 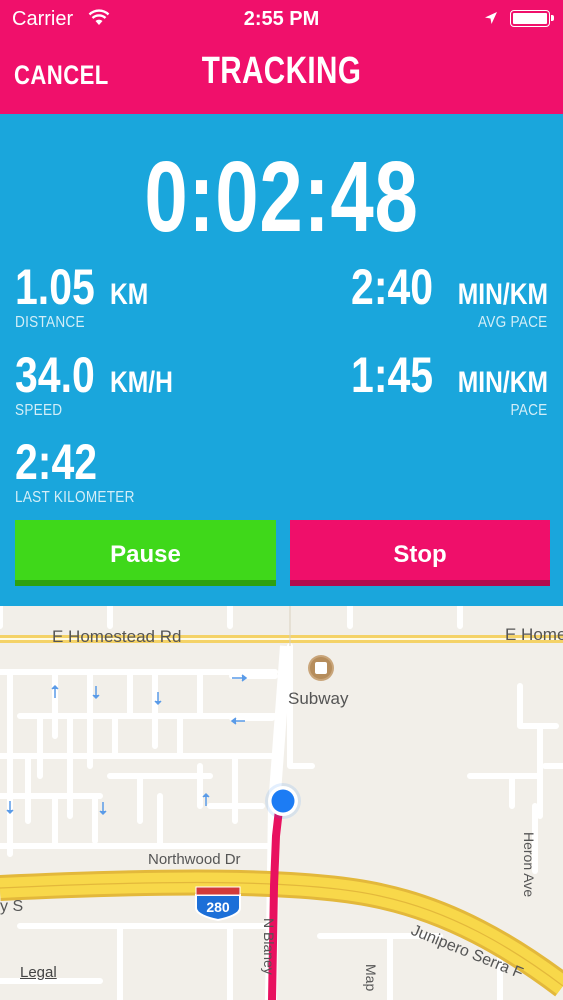 I want to click on road-label-blaney: N Blaney, so click(x=269, y=946).